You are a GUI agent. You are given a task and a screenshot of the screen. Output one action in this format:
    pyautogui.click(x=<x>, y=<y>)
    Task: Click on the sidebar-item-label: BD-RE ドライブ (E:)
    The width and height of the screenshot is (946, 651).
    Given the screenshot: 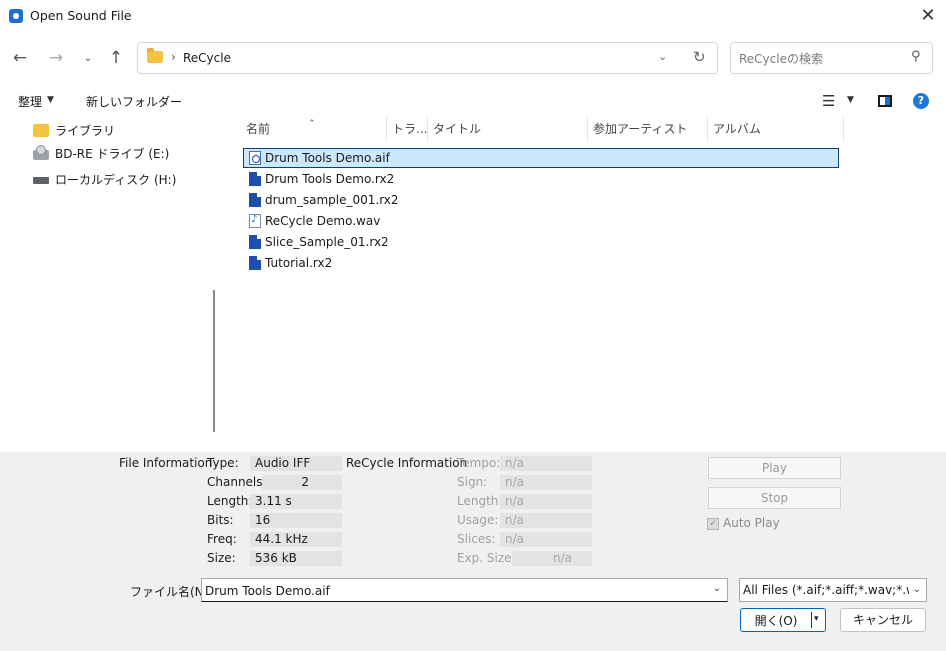 What is the action you would take?
    pyautogui.click(x=112, y=153)
    